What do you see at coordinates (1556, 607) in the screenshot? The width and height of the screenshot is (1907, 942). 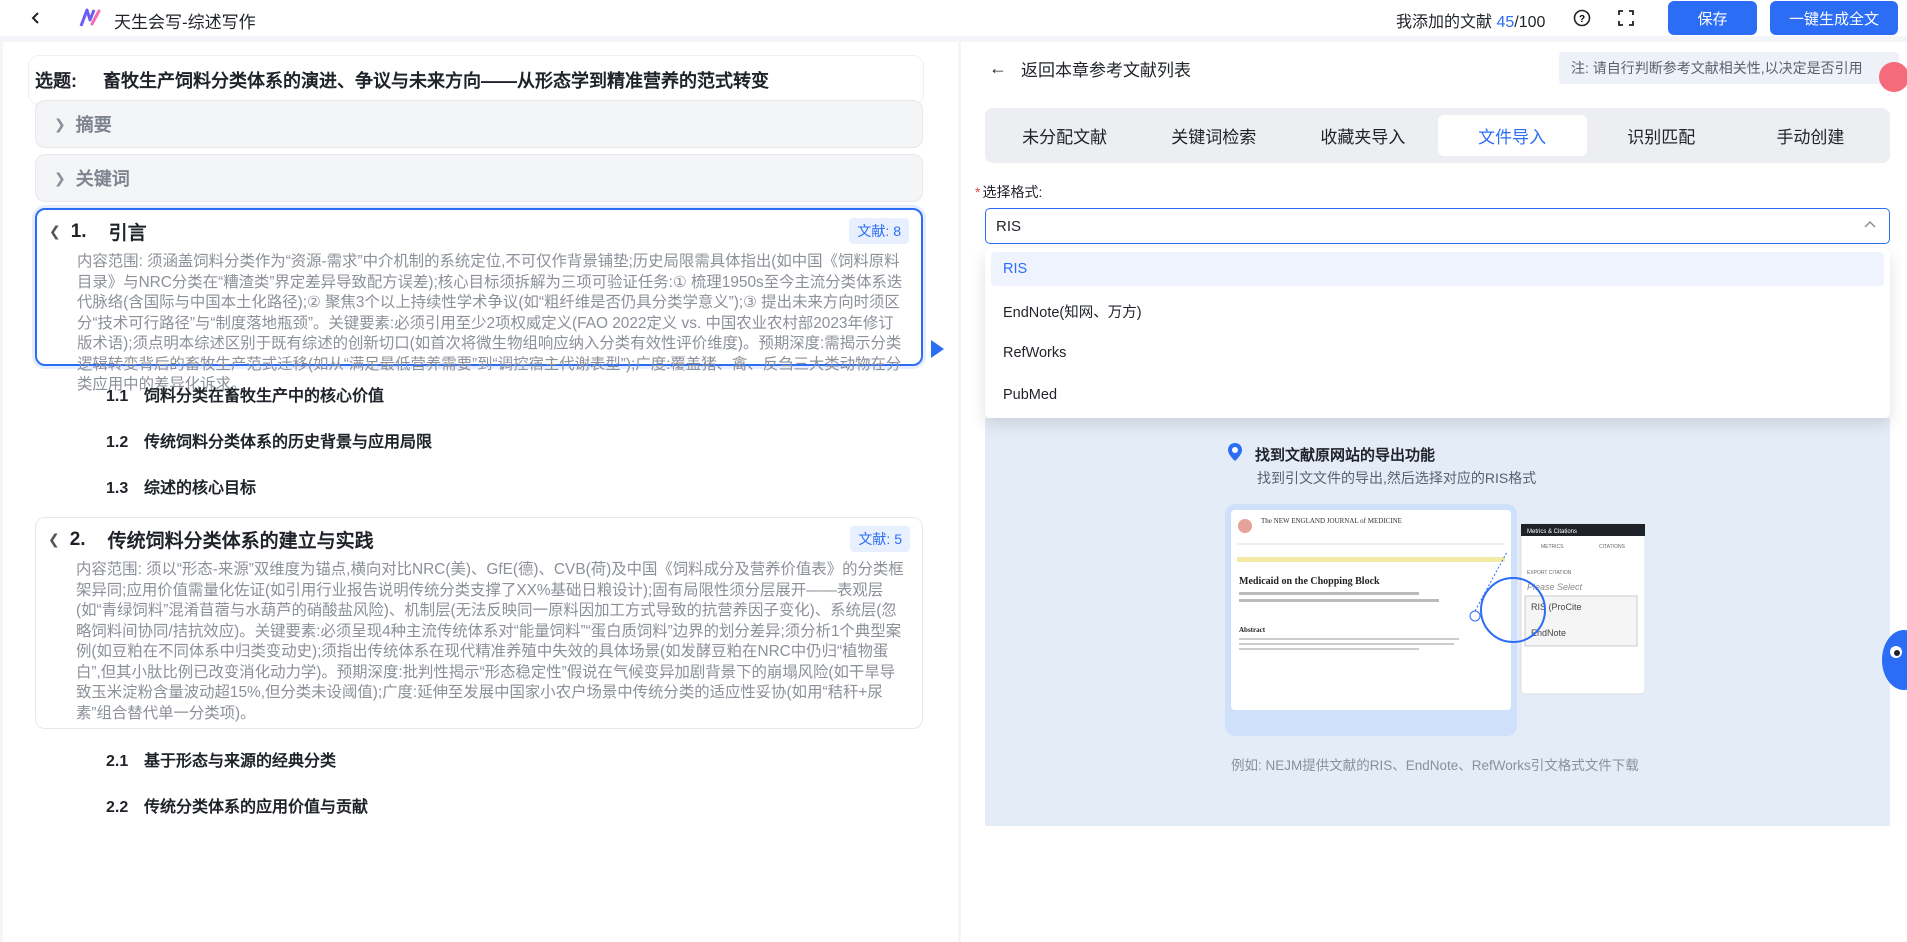 I see `ris-option-text: RIS (ProCite` at bounding box center [1556, 607].